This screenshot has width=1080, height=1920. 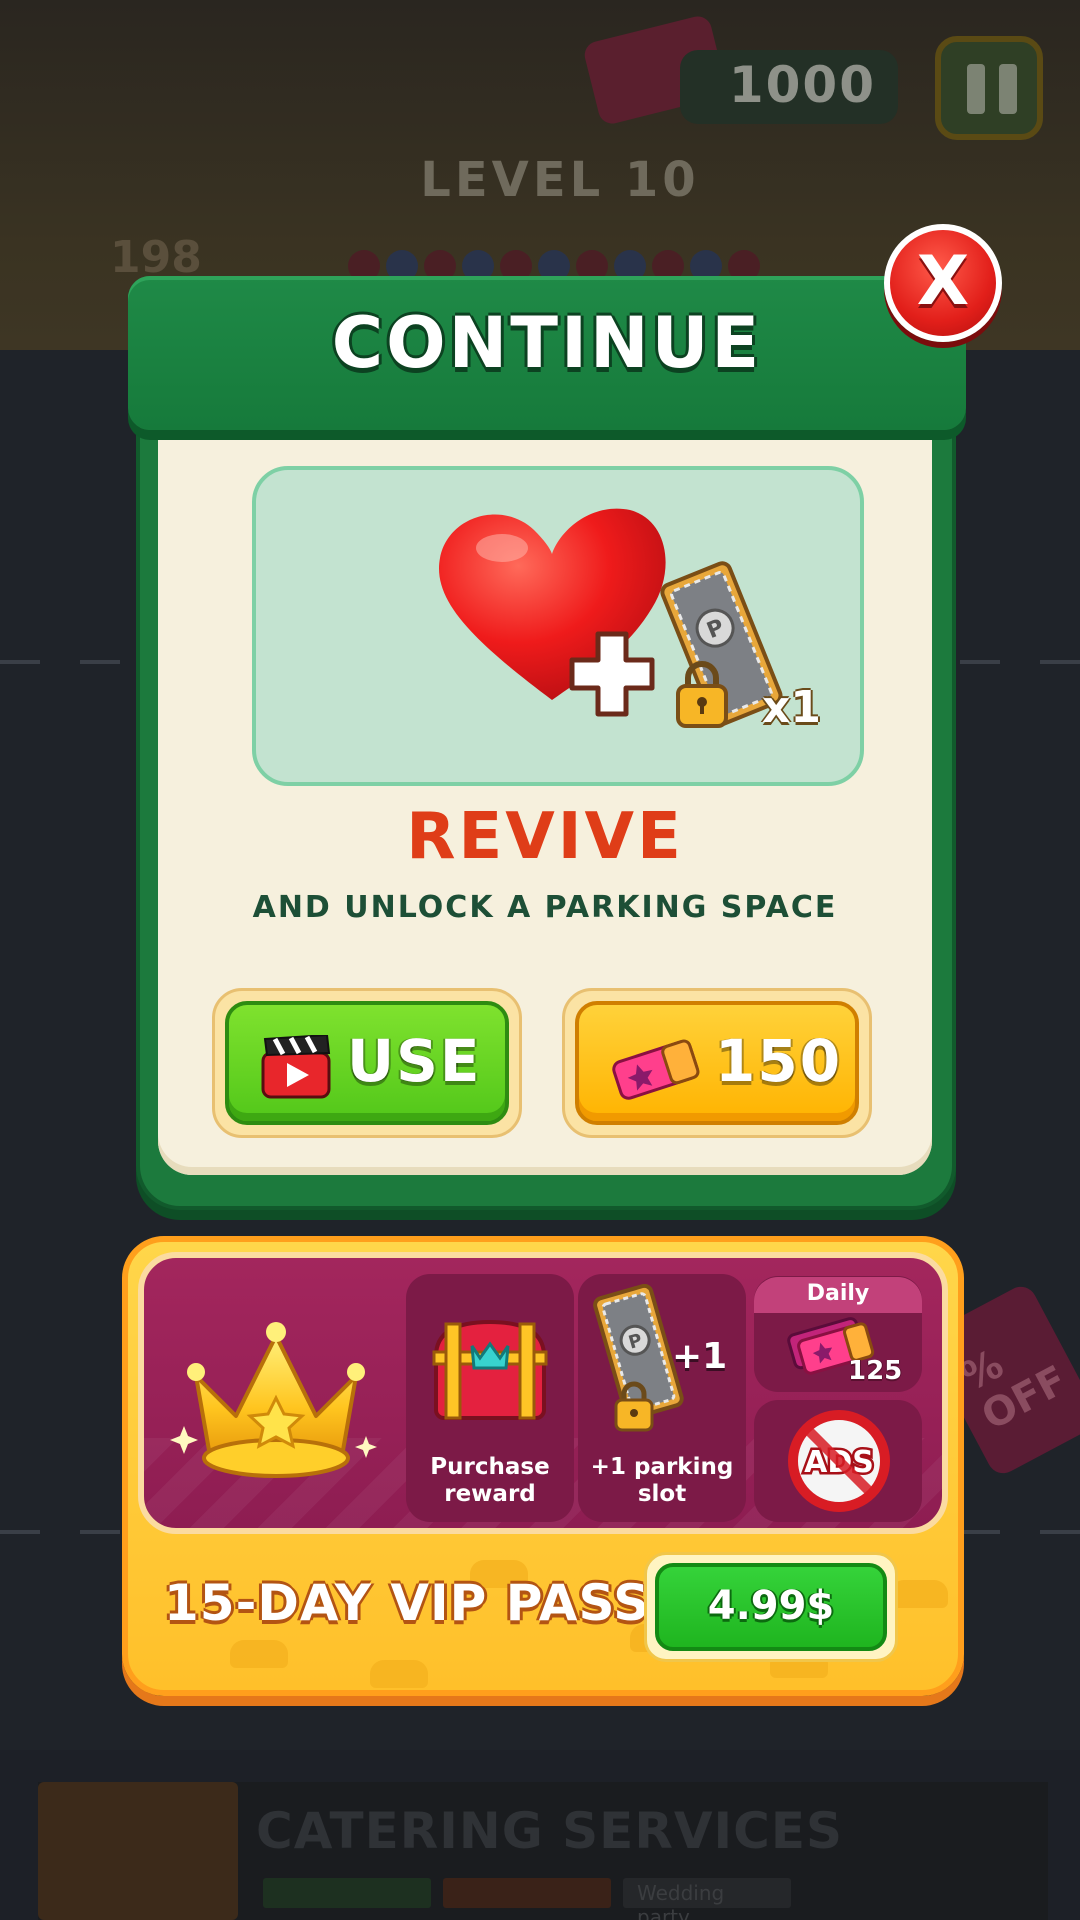 What do you see at coordinates (547, 343) in the screenshot?
I see `modal-title: CONTINUE` at bounding box center [547, 343].